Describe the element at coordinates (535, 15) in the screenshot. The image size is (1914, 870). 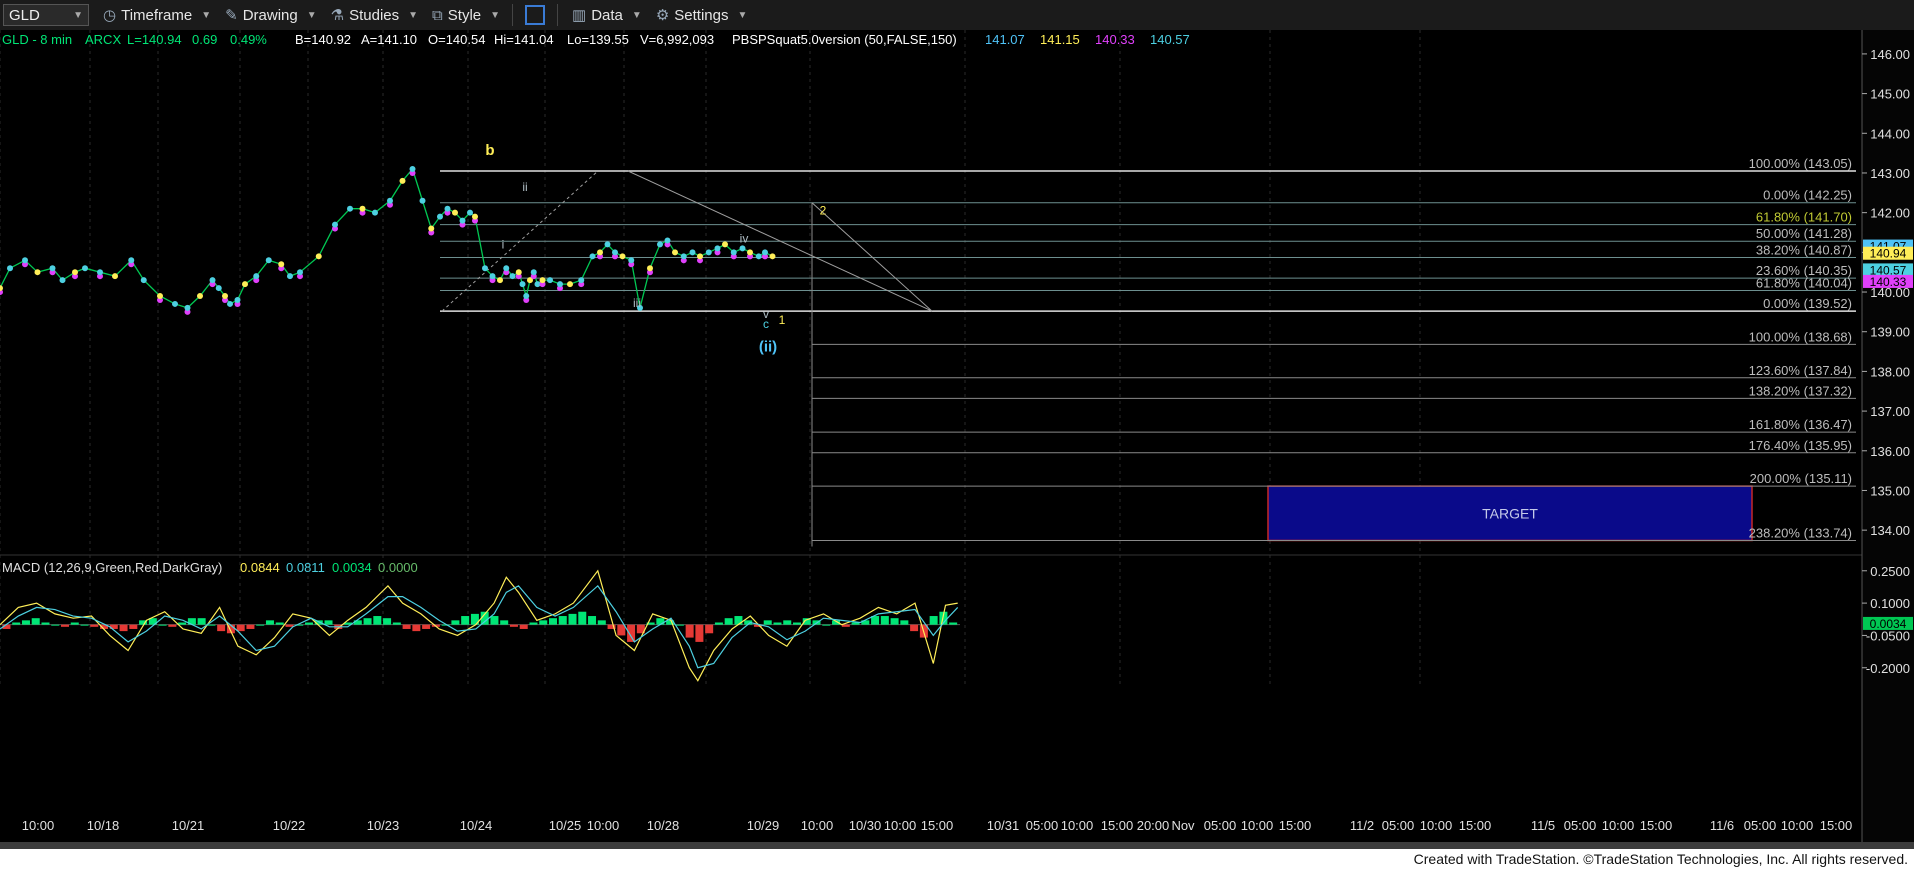
I see `layout-icon` at that location.